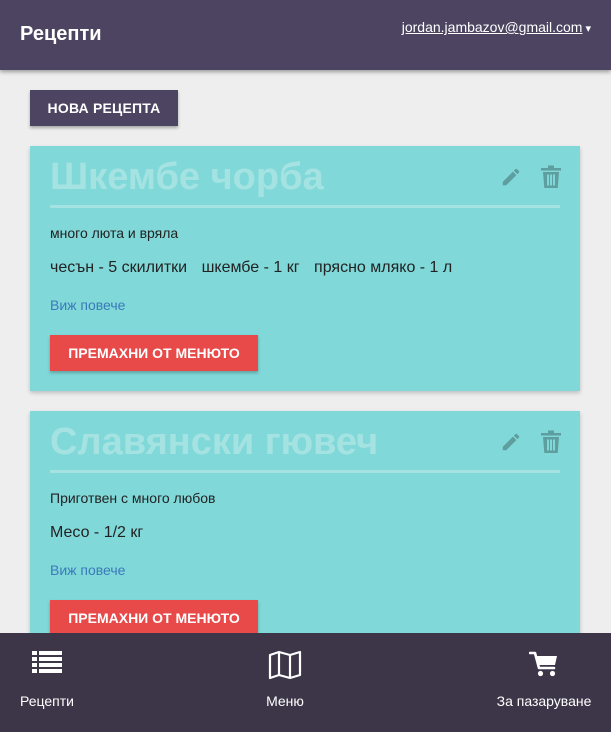 The image size is (611, 732). What do you see at coordinates (285, 682) in the screenshot?
I see `nav-item-menu: Меню` at bounding box center [285, 682].